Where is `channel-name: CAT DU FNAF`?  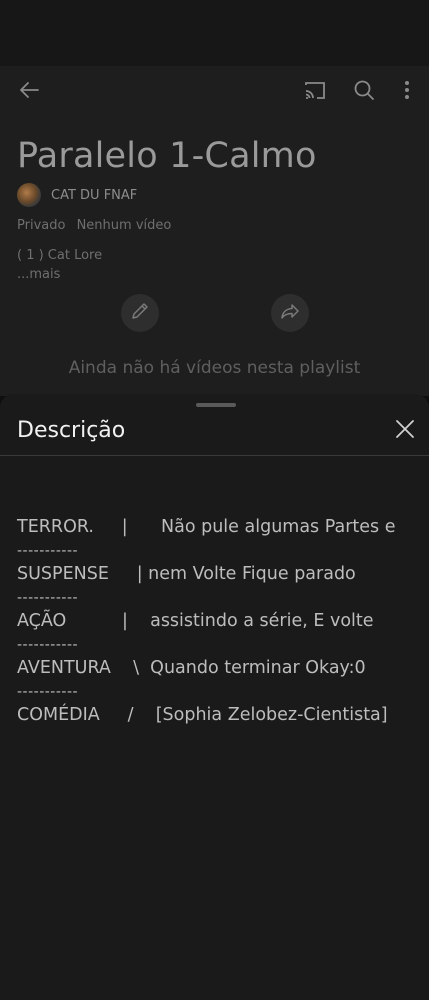
channel-name: CAT DU FNAF is located at coordinates (94, 195).